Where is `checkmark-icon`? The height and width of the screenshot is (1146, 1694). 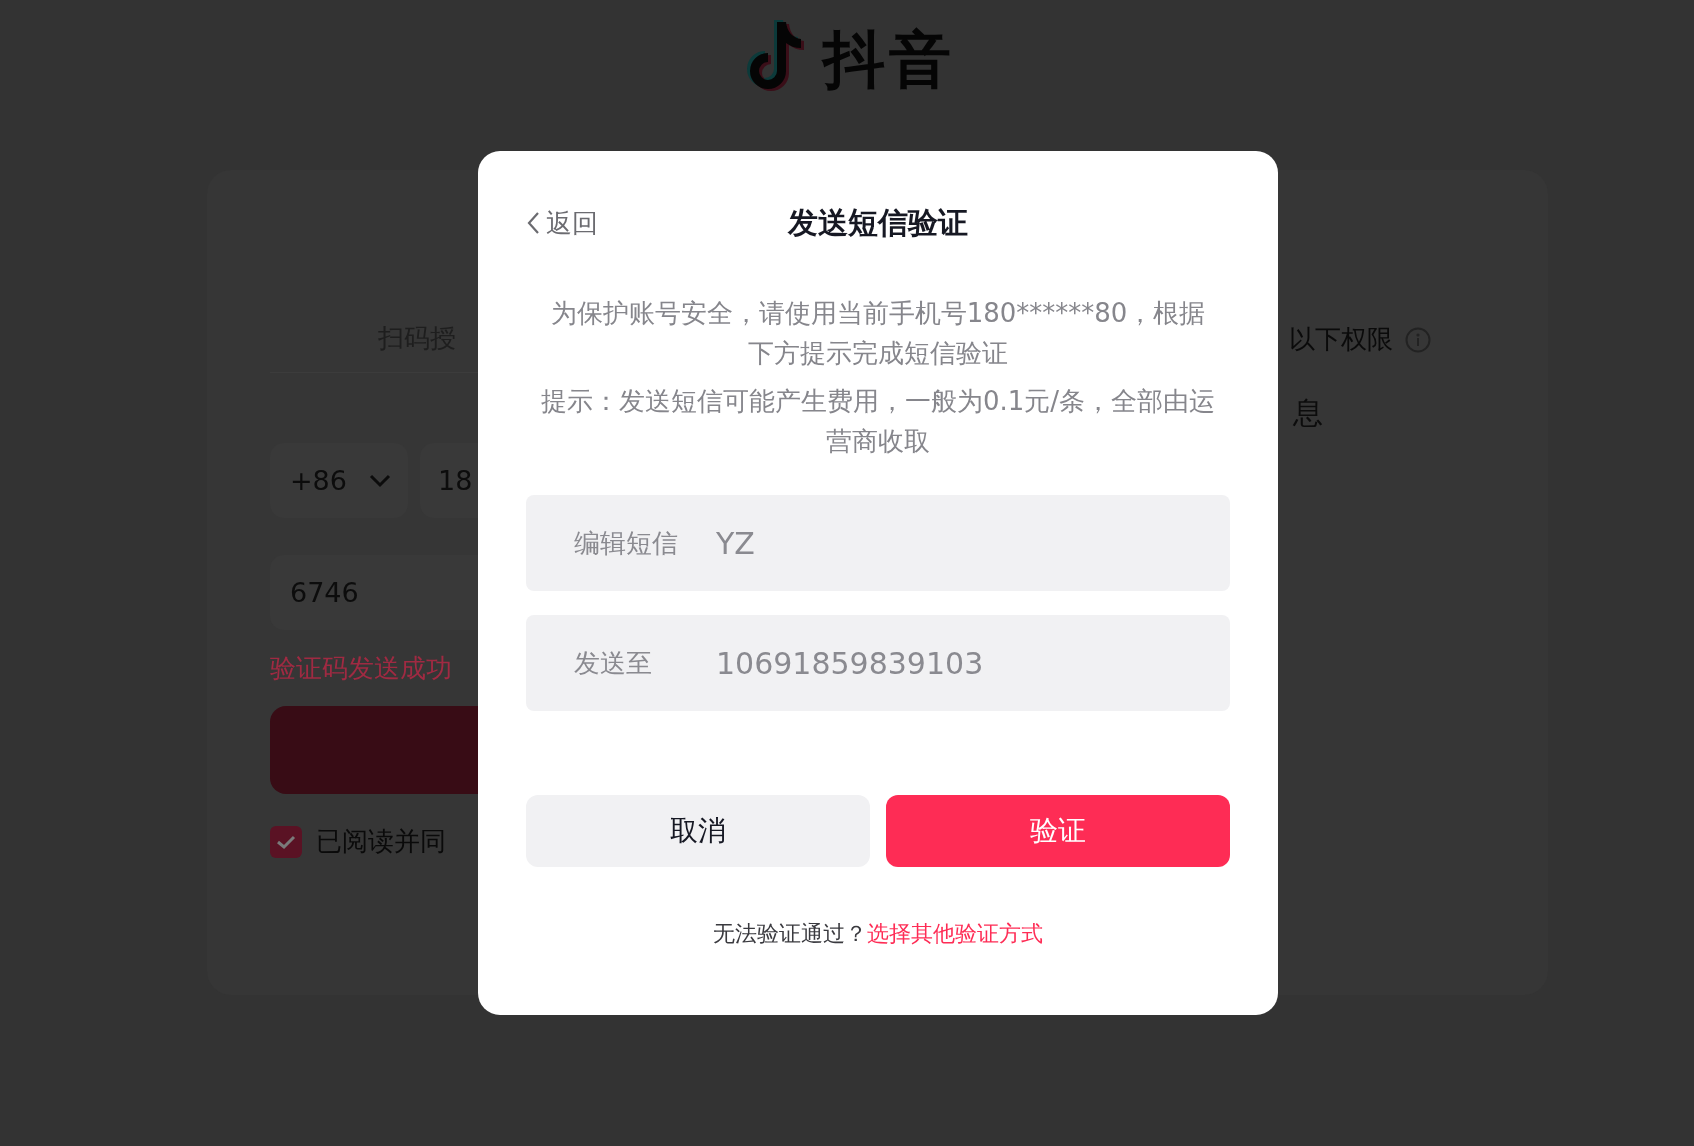
checkmark-icon is located at coordinates (286, 841).